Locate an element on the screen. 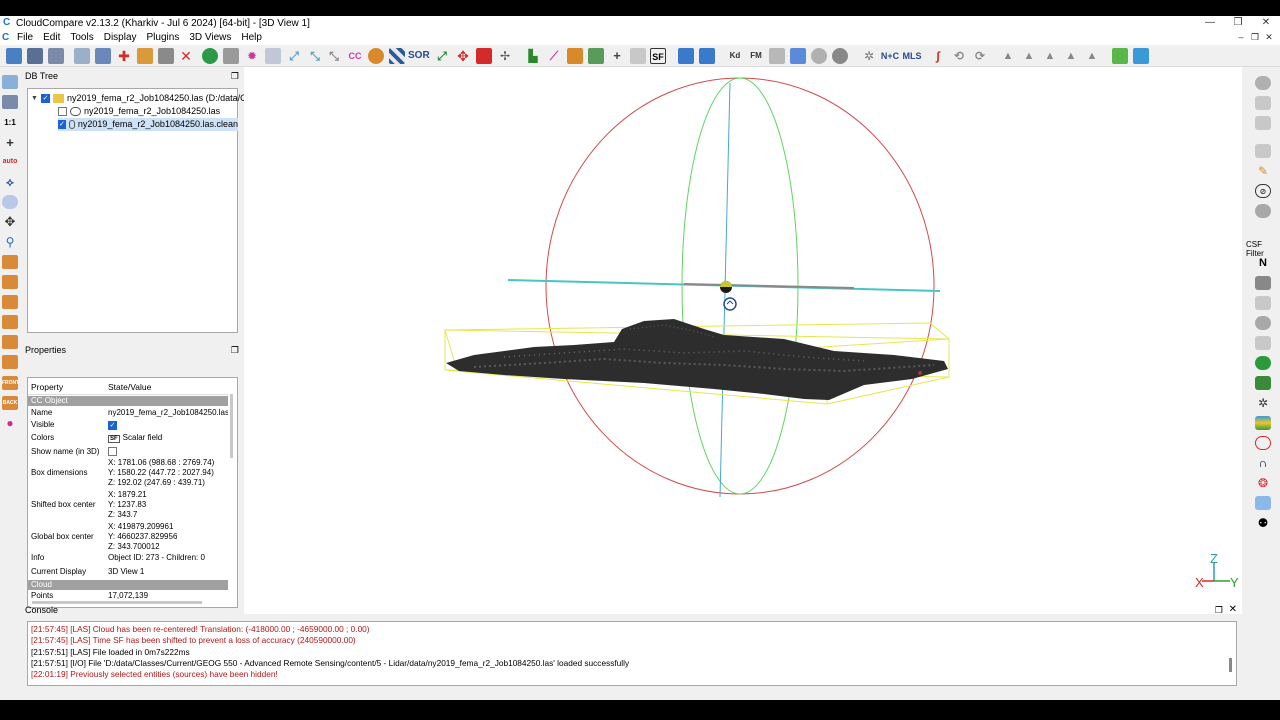  profile-2-icon: ▲ is located at coordinates (1029, 56).